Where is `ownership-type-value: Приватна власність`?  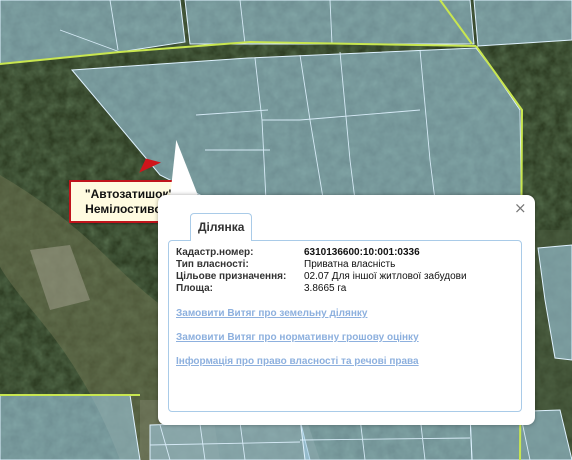 ownership-type-value: Приватна власність is located at coordinates (350, 264).